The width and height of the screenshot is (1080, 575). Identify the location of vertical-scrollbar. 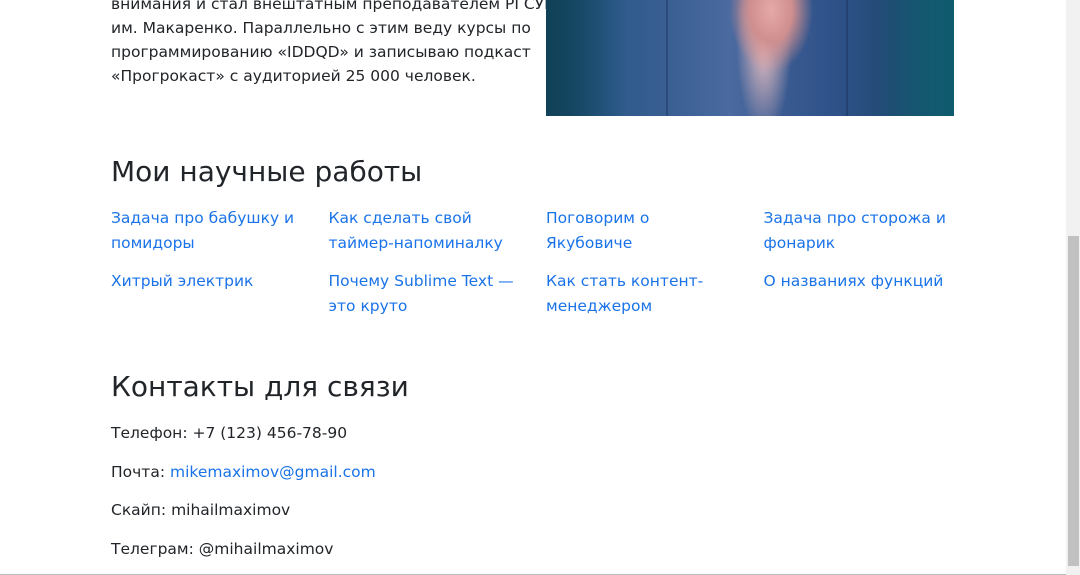
(1073, 287).